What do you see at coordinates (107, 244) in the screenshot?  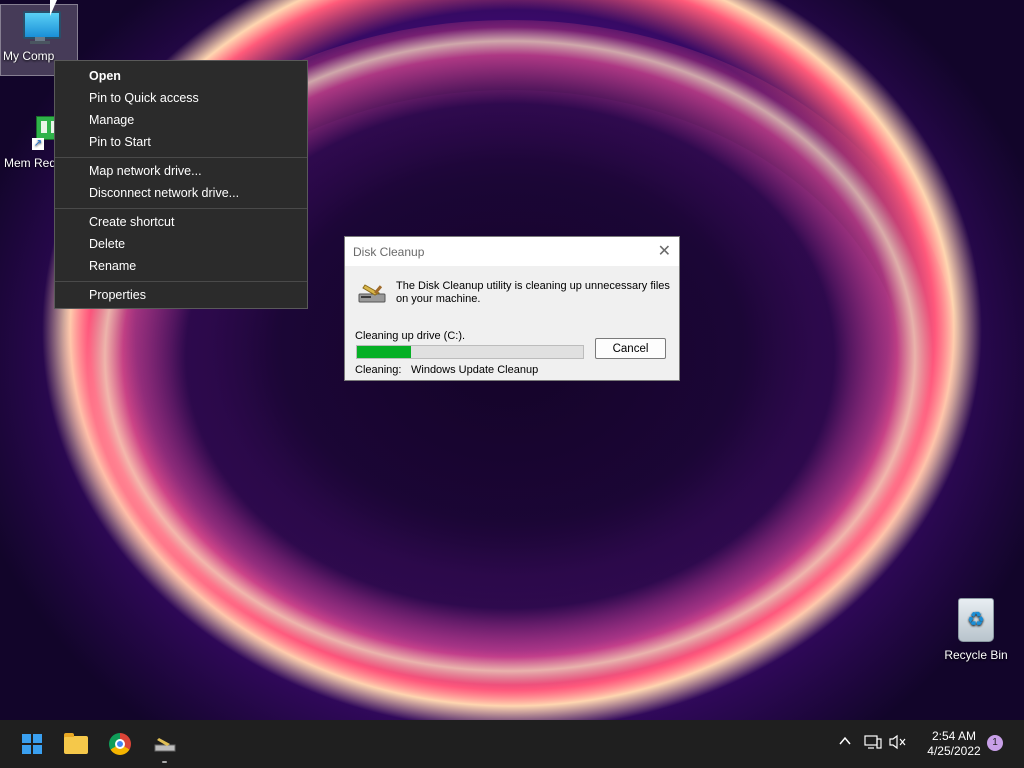 I see `menu-item-delete: Delete` at bounding box center [107, 244].